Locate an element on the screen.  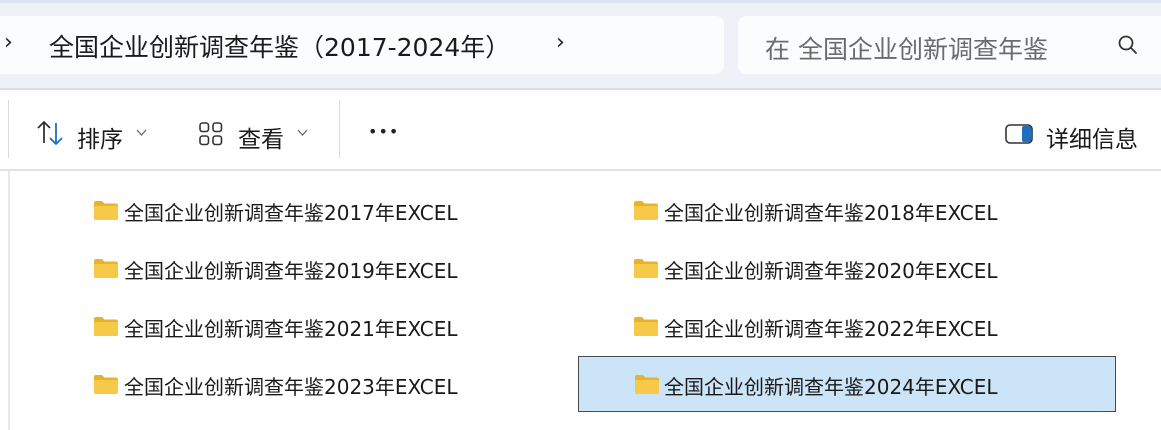
view-label: 查看 is located at coordinates (261, 140).